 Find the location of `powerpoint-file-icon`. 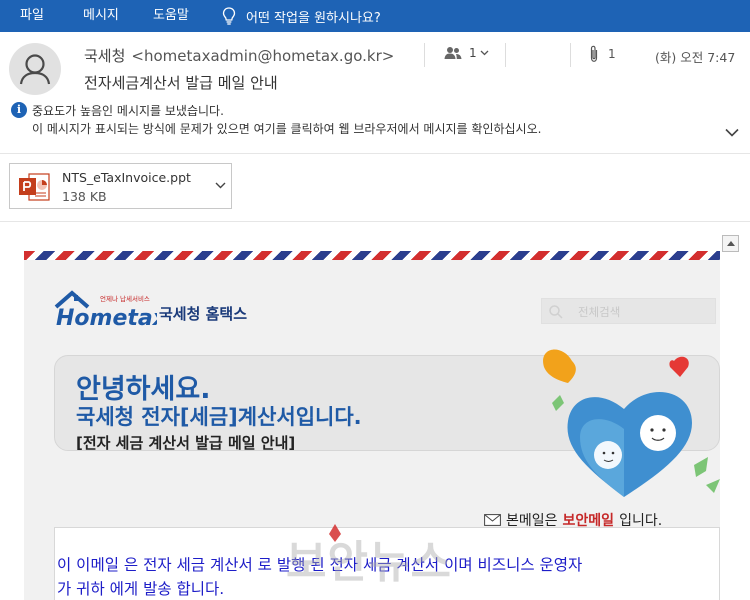

powerpoint-file-icon is located at coordinates (34, 187).